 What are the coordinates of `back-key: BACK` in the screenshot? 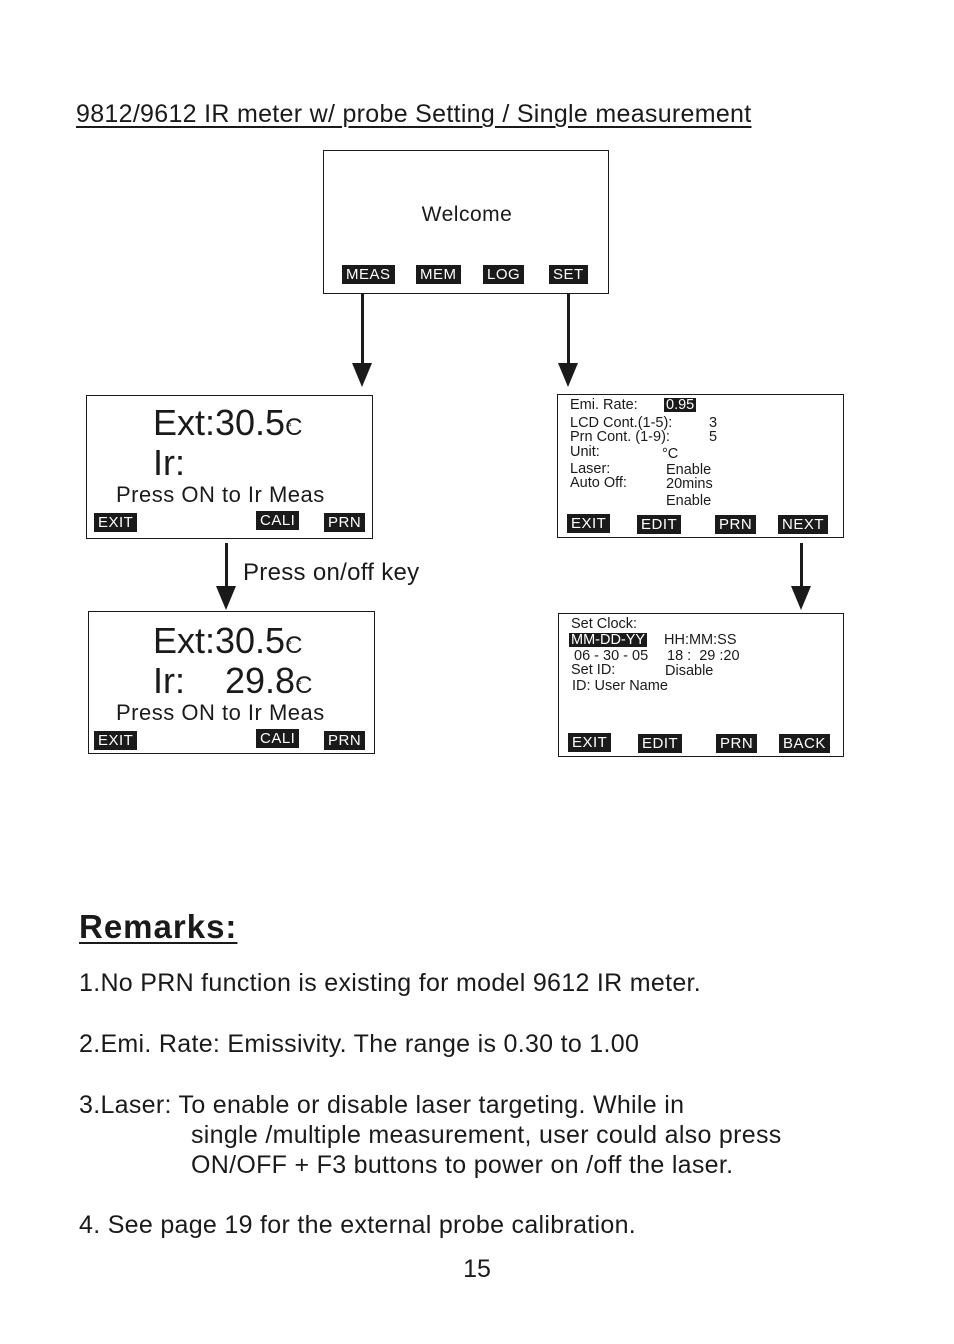 It's located at (804, 743).